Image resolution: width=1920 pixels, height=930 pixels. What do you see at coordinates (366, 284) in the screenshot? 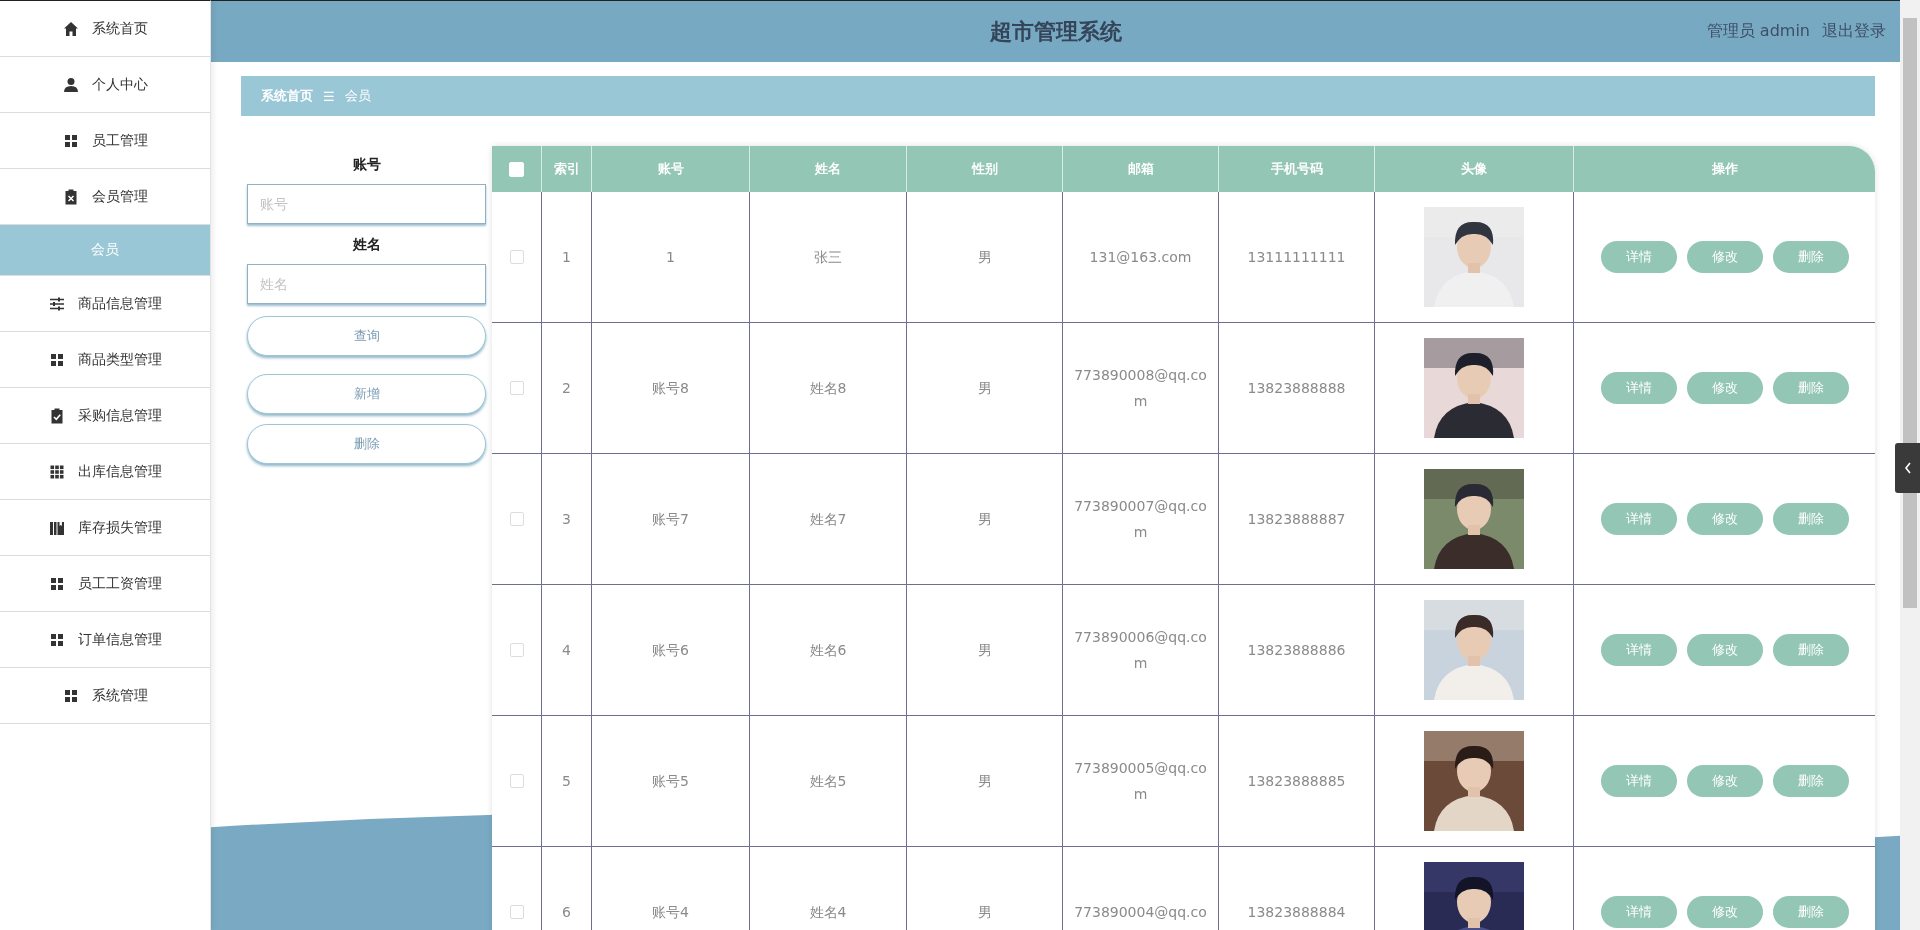
I see `input-field: 姓名` at bounding box center [366, 284].